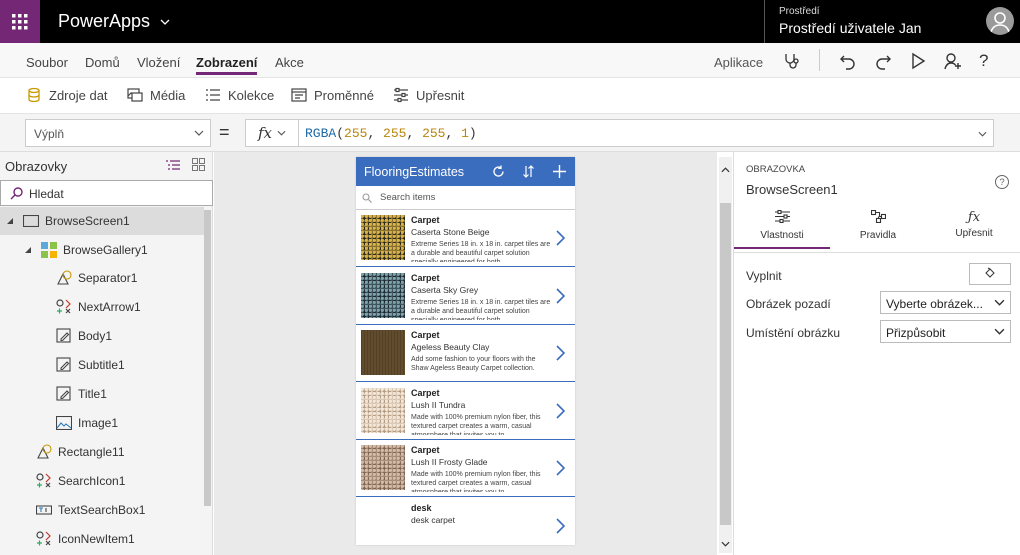 Image resolution: width=1020 pixels, height=555 pixels. I want to click on media-button: Média, so click(156, 95).